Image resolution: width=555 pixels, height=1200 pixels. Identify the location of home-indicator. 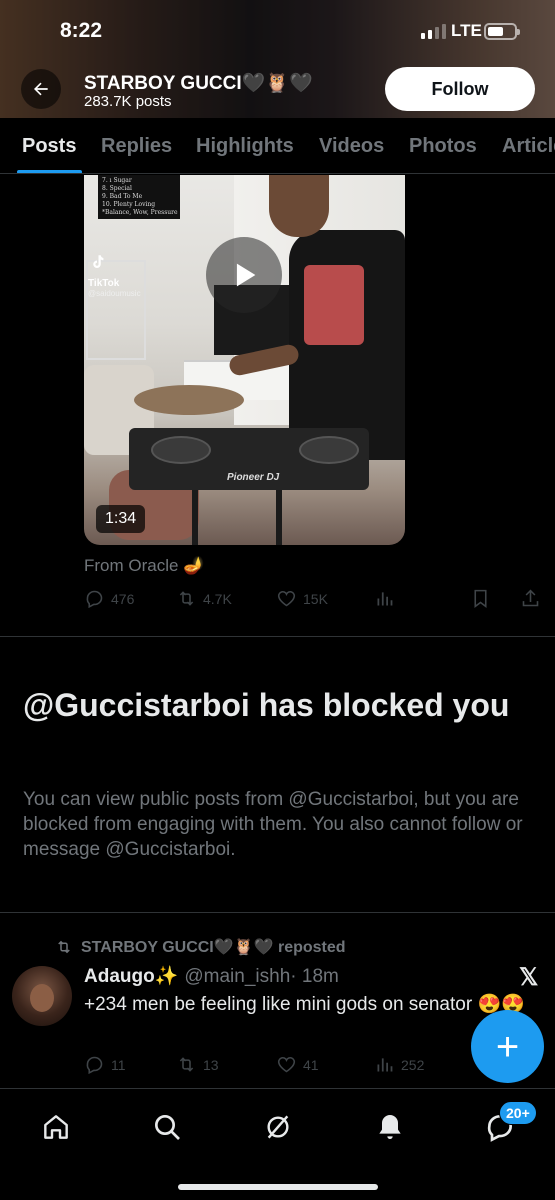
(278, 1187).